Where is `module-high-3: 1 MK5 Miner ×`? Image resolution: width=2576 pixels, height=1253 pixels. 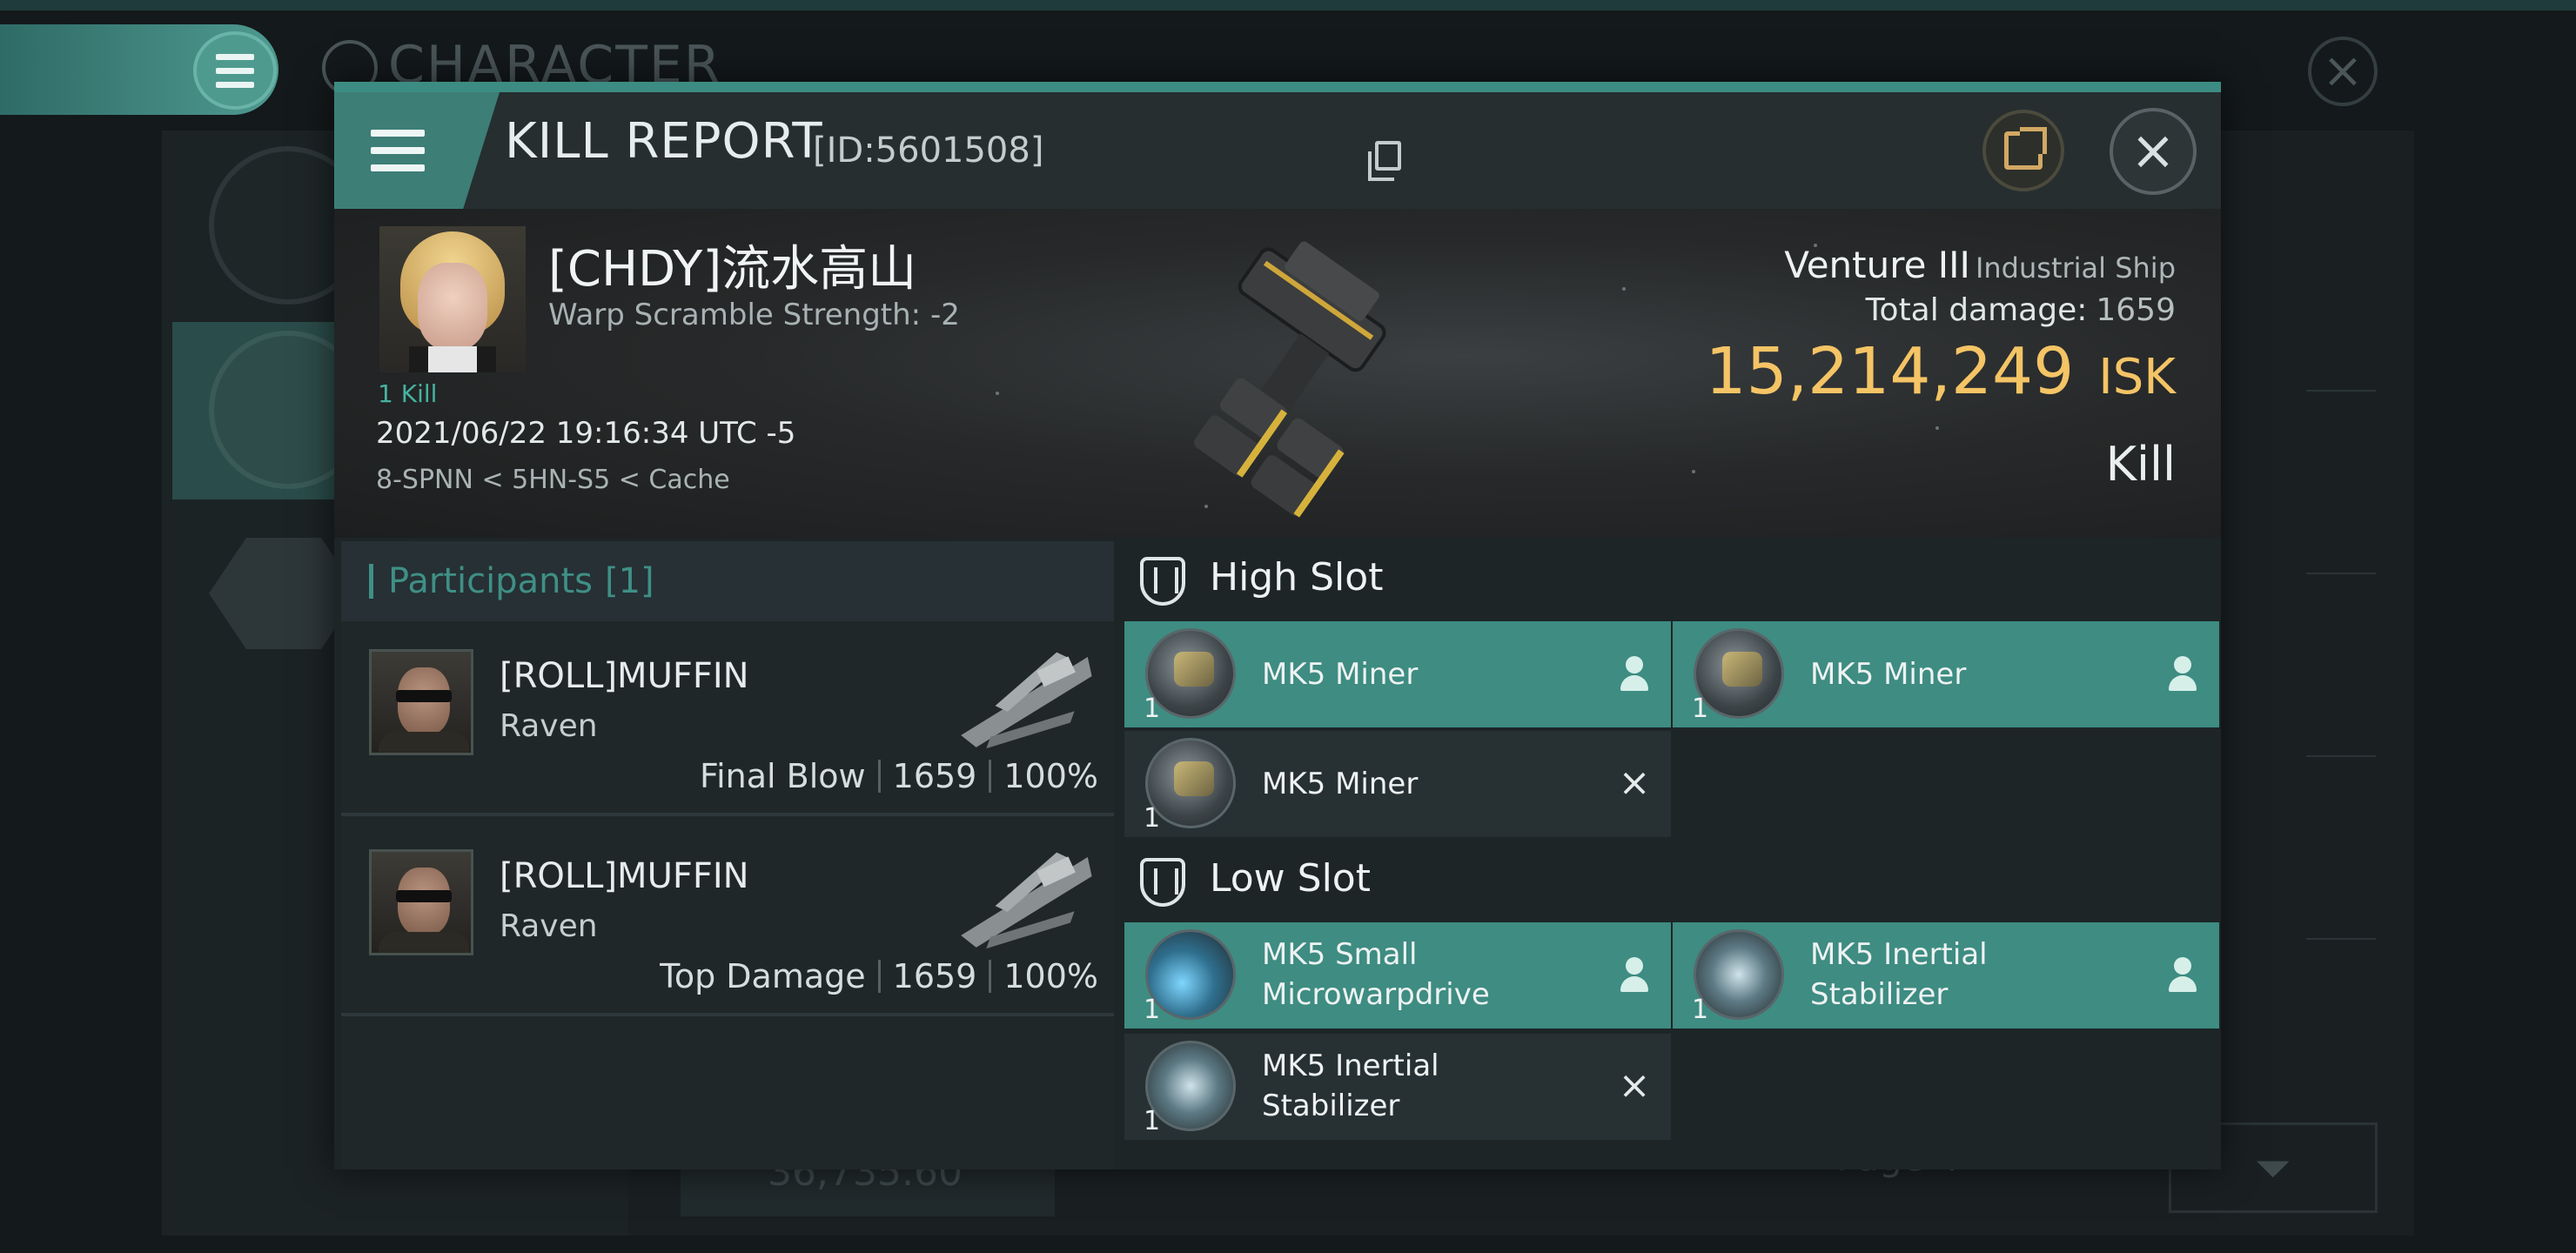
module-high-3: 1 MK5 Miner × is located at coordinates (1398, 784).